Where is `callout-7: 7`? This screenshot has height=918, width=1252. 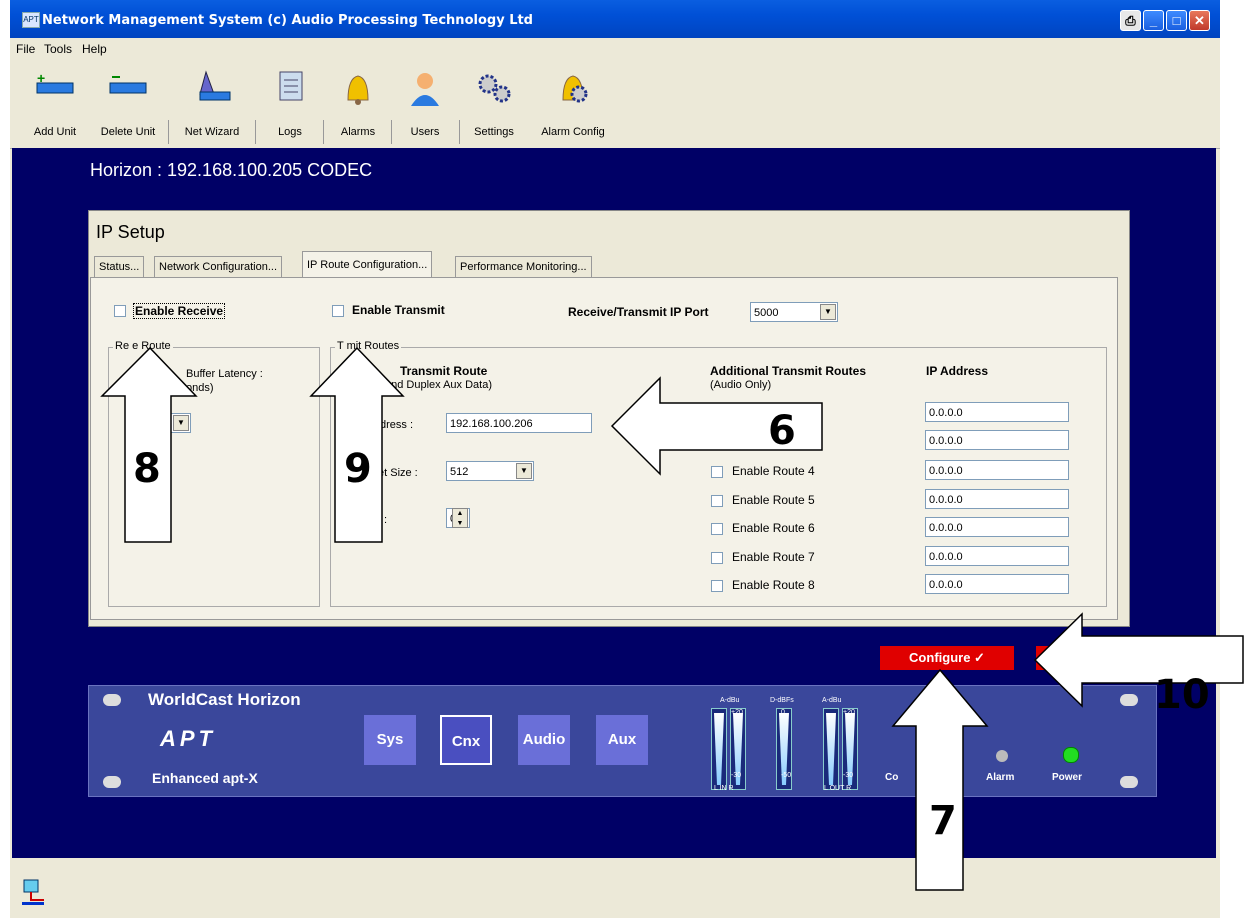
callout-7: 7 is located at coordinates (943, 821).